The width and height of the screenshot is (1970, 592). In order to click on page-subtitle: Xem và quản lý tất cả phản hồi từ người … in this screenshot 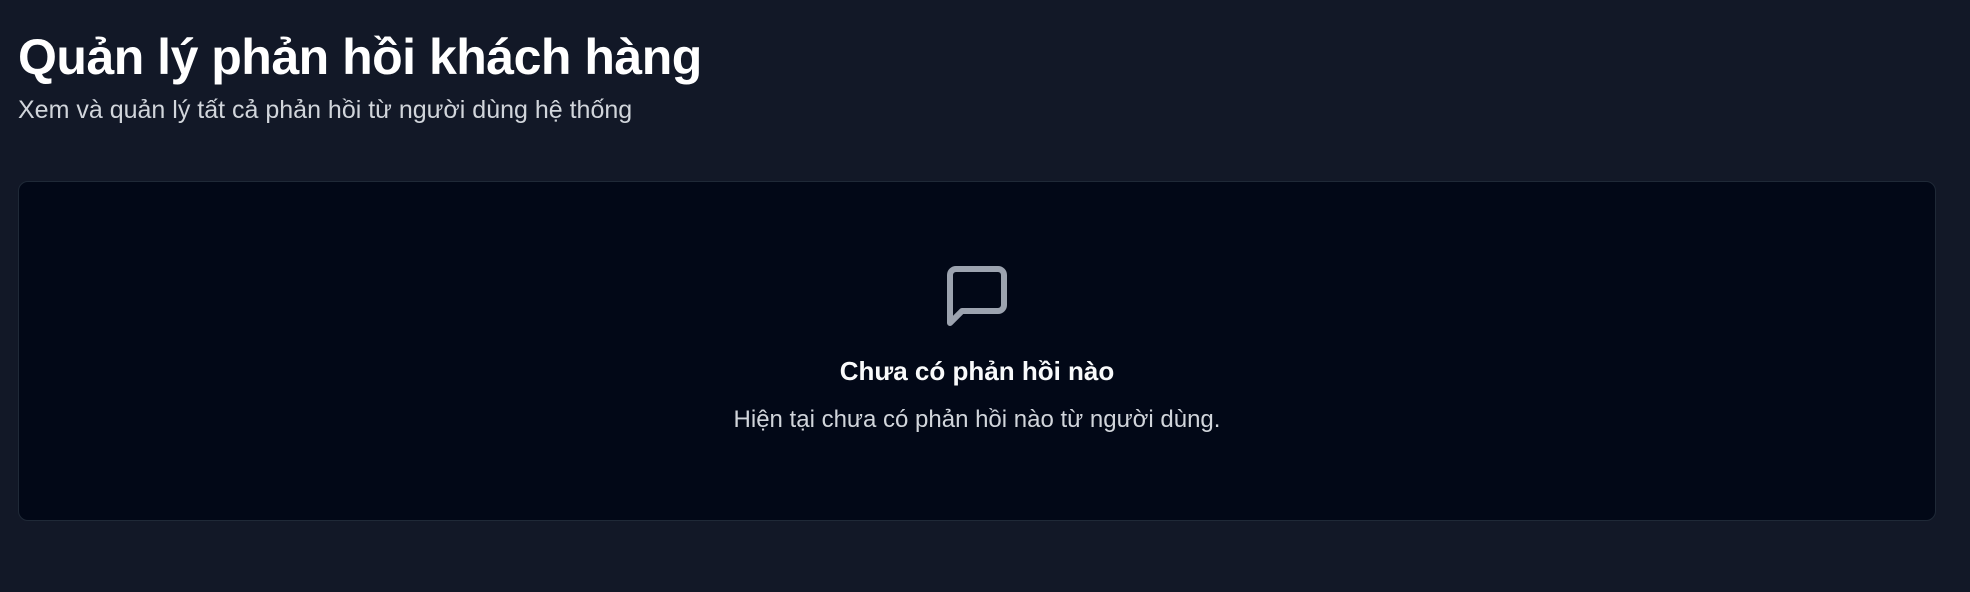, I will do `click(325, 110)`.